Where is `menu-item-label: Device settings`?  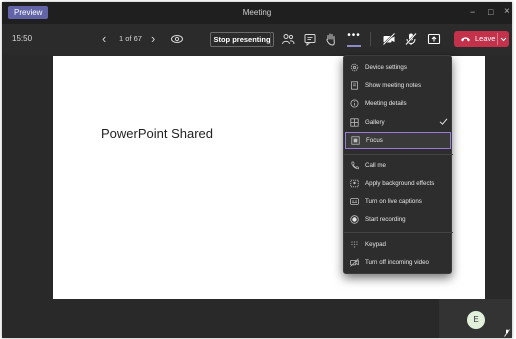
menu-item-label: Device settings is located at coordinates (386, 67).